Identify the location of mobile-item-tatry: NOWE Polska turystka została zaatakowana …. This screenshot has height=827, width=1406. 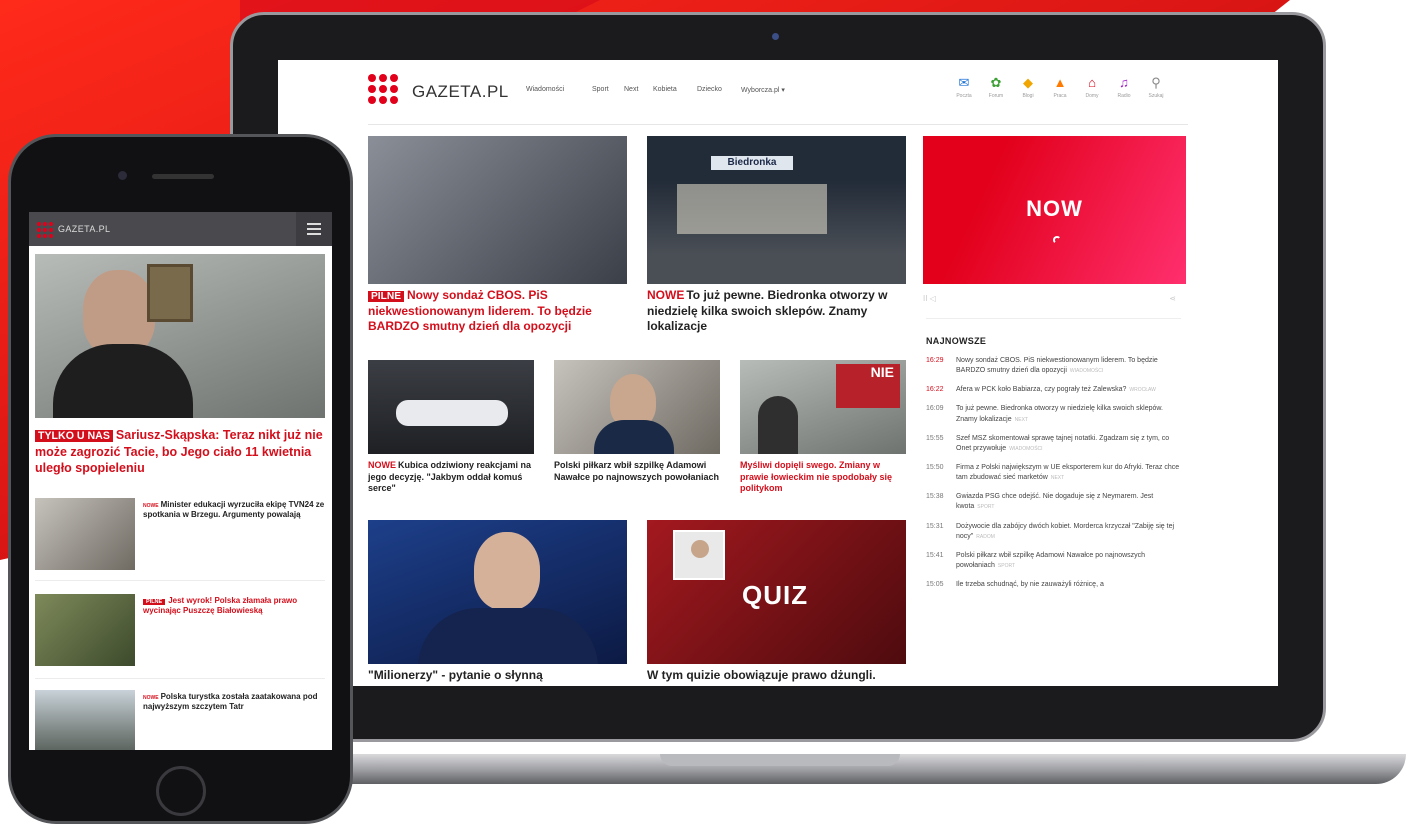
(236, 702).